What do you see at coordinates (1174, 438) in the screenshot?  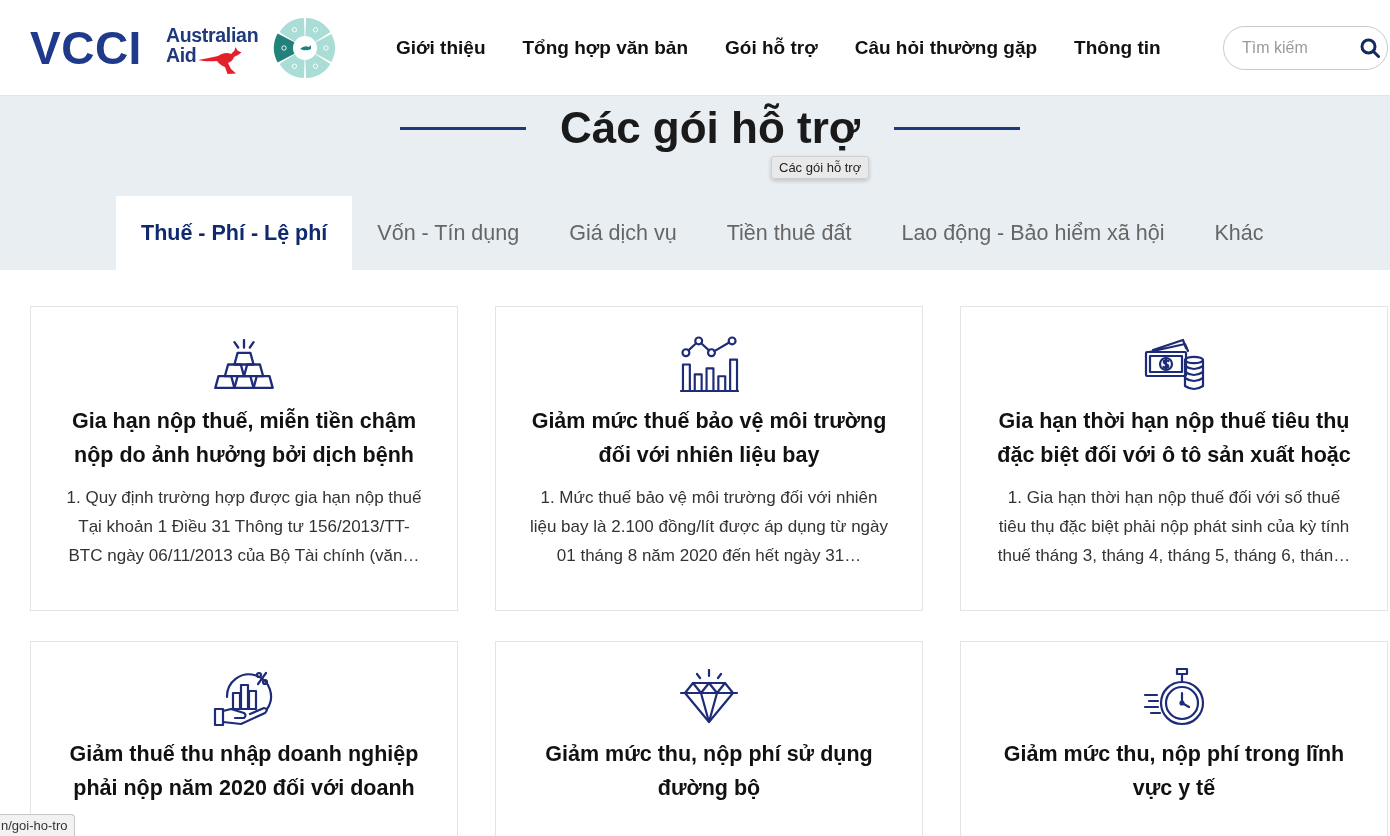 I see `card-title: Gia hạn thời hạn nộp thuế tiêu thụ đặc biệt đối với ô tô sản xuất hoặc` at bounding box center [1174, 438].